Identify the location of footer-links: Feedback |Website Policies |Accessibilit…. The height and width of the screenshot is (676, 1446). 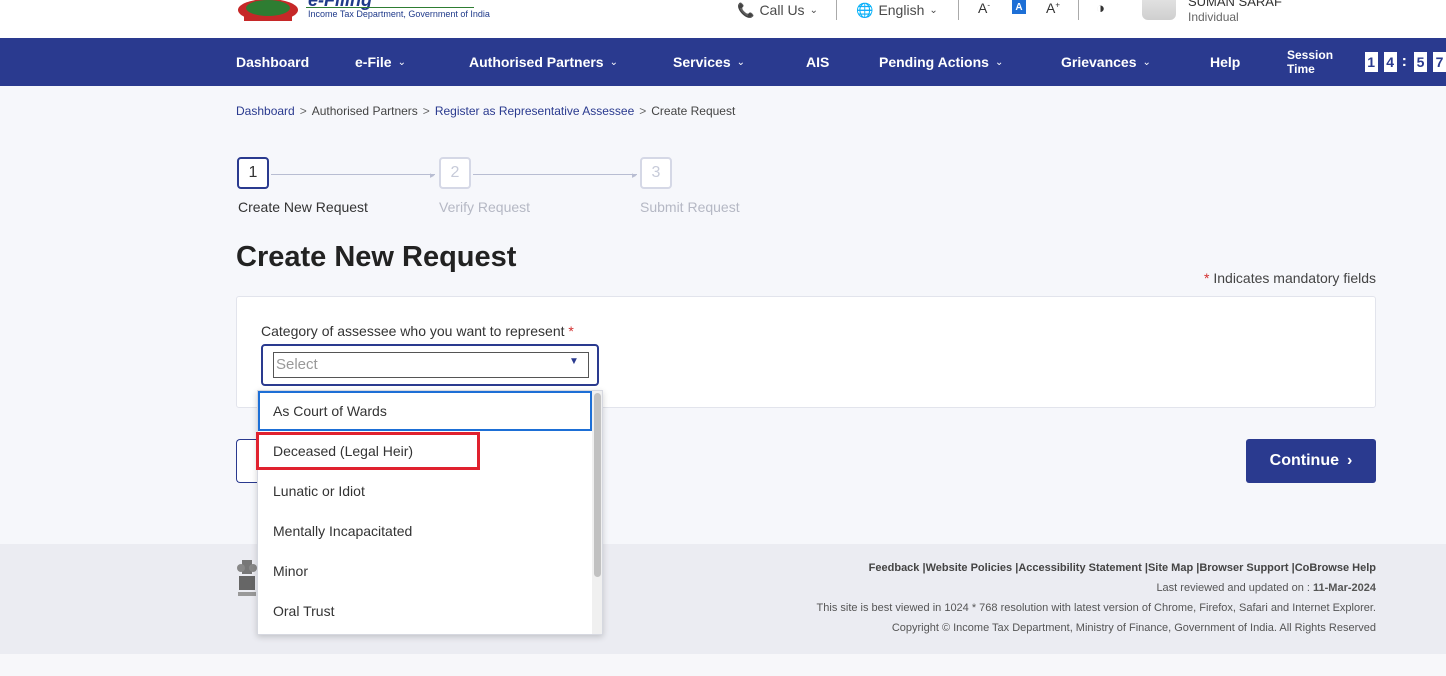
(1122, 568).